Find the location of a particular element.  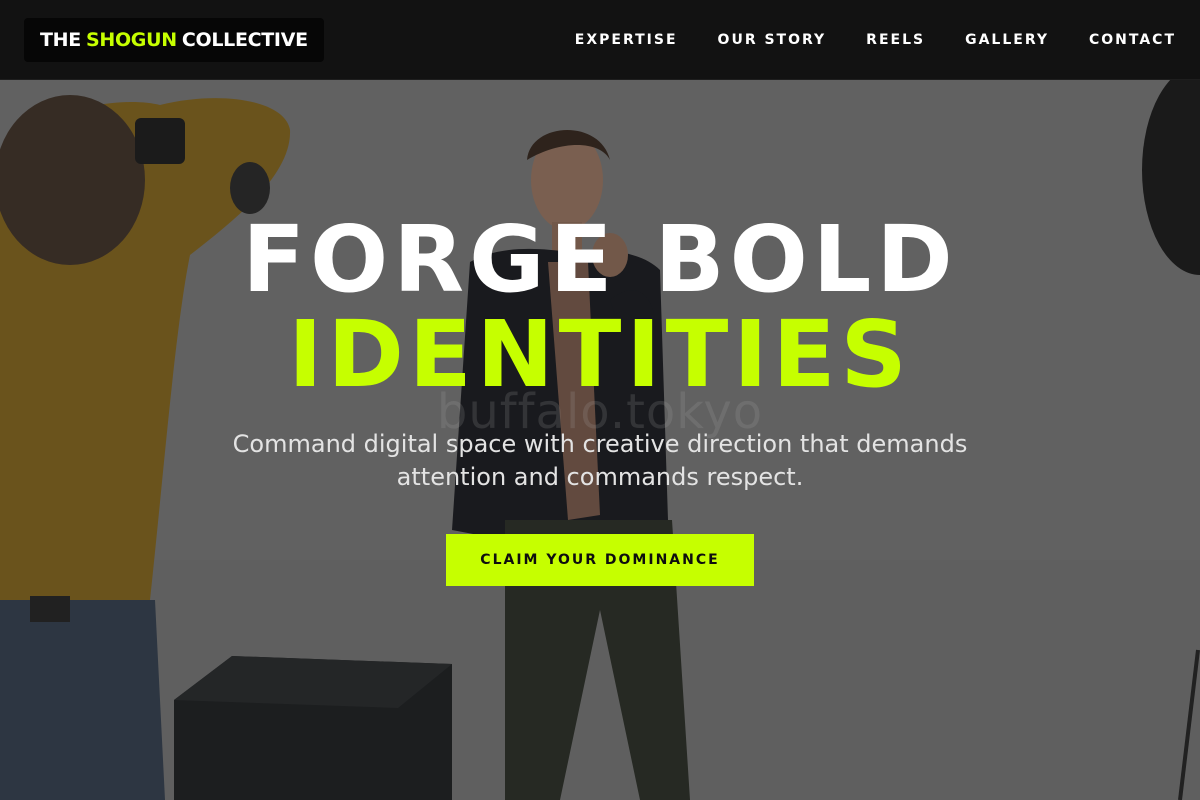

hero-subtitle-line2: attention and commands respect. is located at coordinates (600, 477).